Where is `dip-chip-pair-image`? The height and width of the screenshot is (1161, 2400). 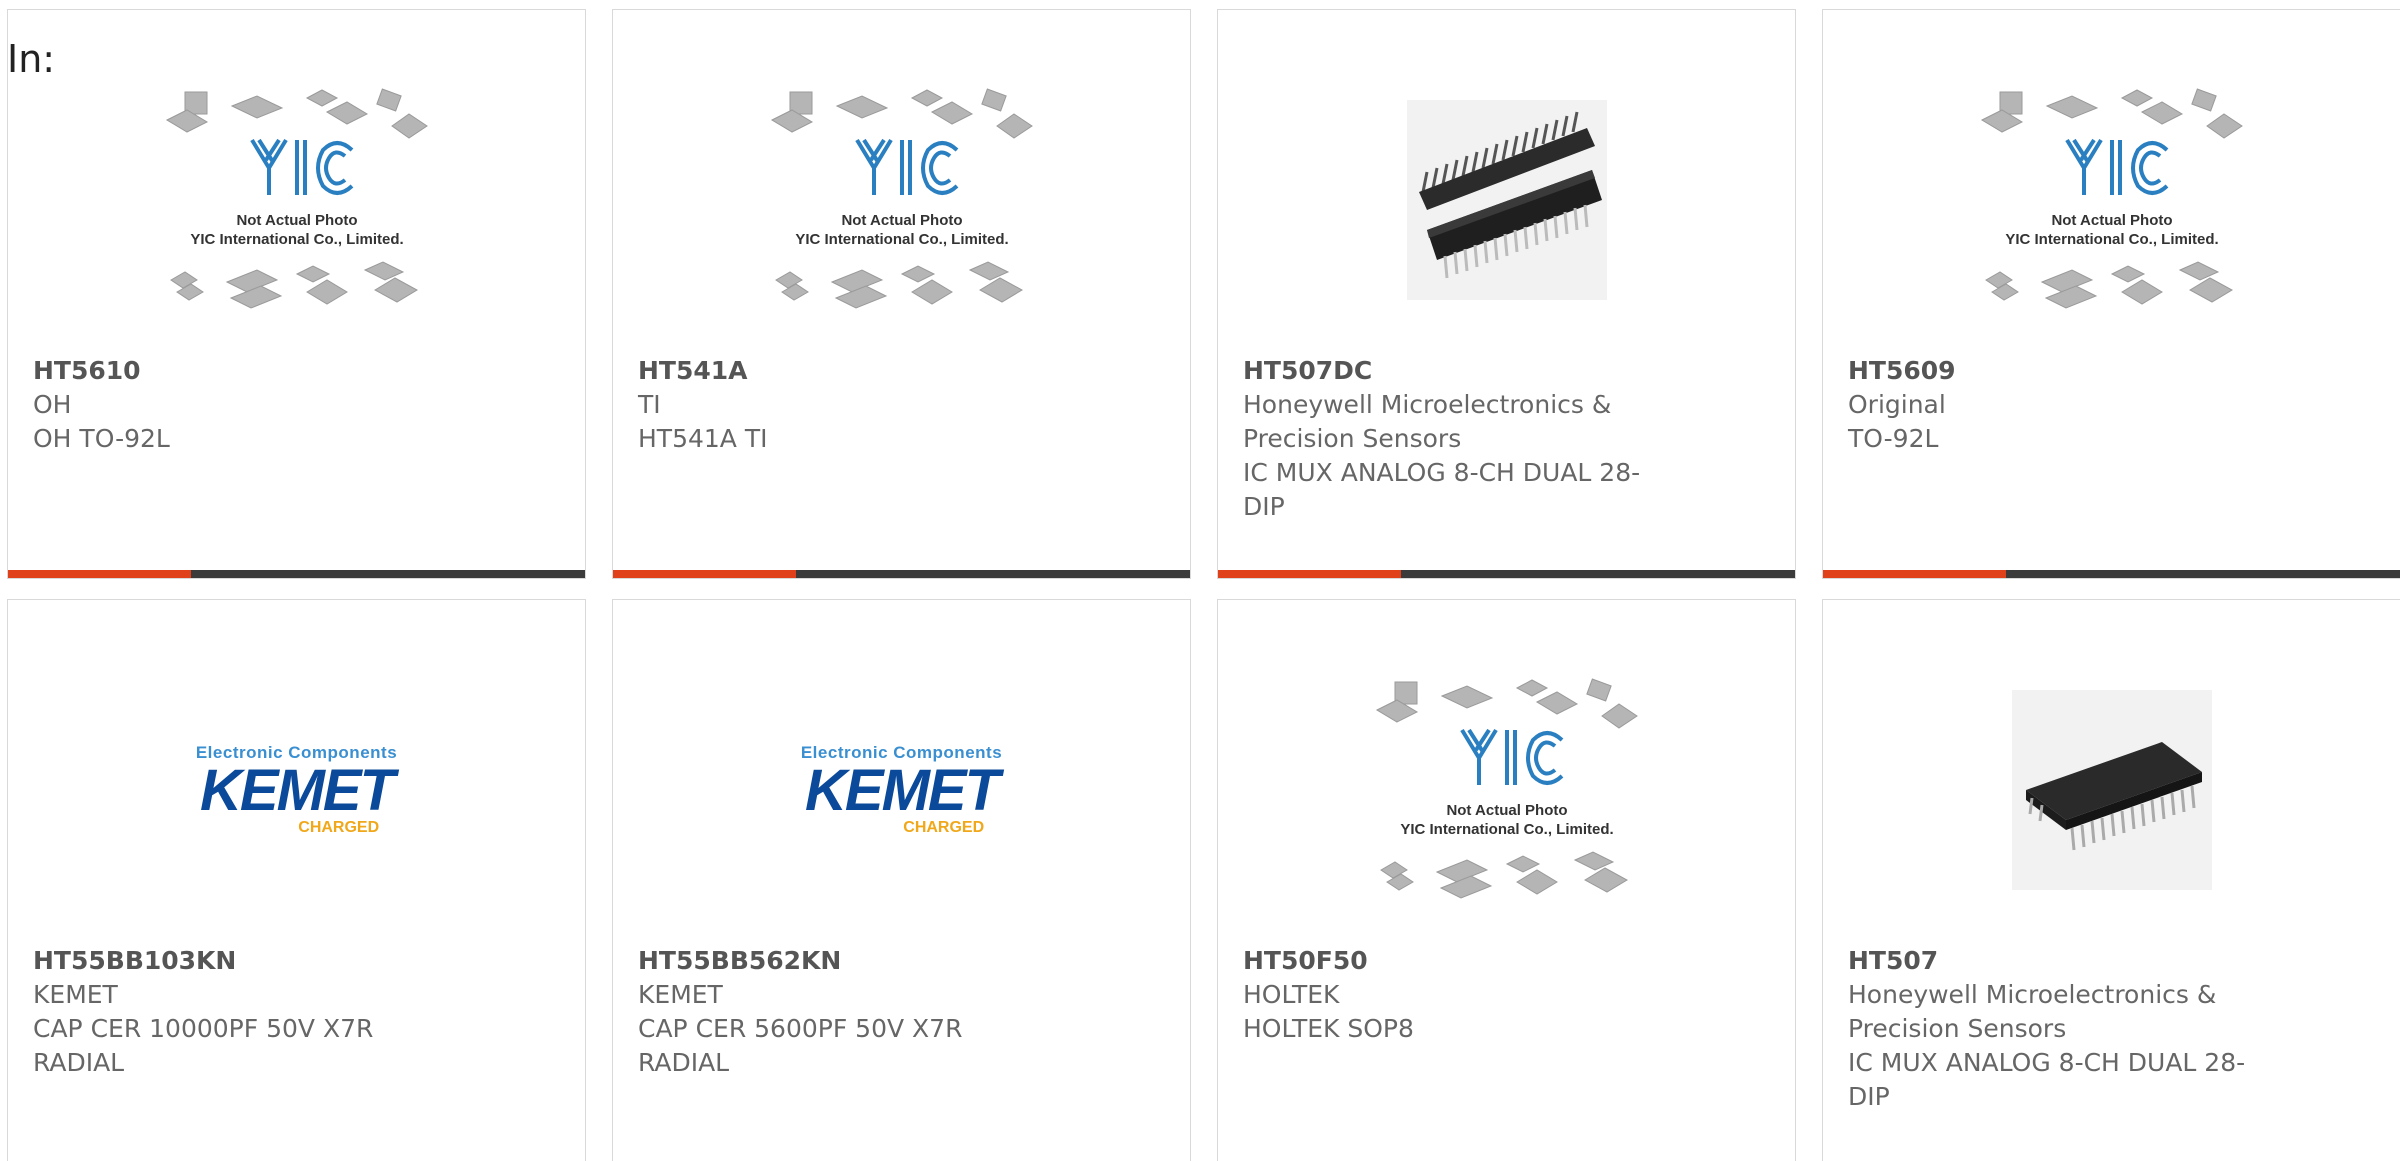
dip-chip-pair-image is located at coordinates (1506, 200).